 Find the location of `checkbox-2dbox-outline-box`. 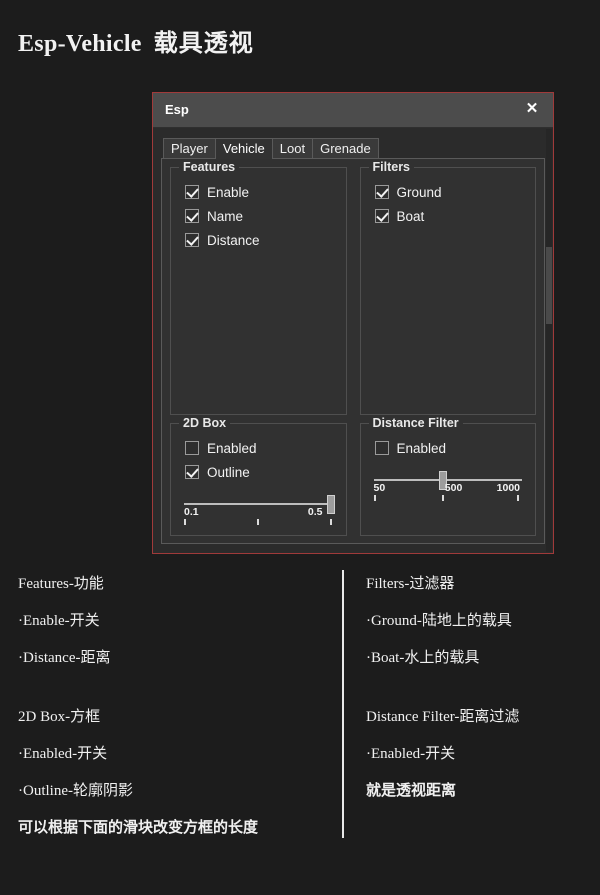

checkbox-2dbox-outline-box is located at coordinates (192, 472).